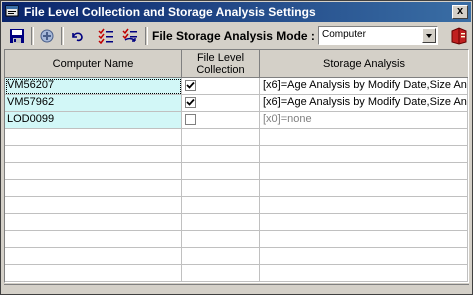 The width and height of the screenshot is (473, 295). I want to click on save-button, so click(17, 36).